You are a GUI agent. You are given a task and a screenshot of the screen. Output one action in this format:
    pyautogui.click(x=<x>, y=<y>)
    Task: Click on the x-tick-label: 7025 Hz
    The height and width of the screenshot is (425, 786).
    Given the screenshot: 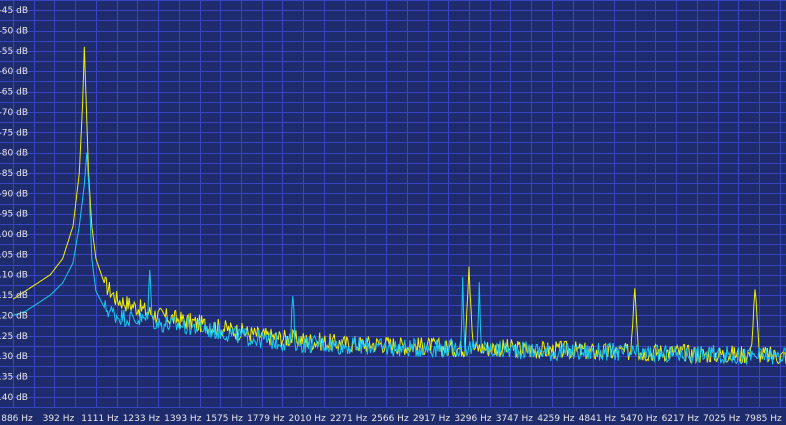 What is the action you would take?
    pyautogui.click(x=722, y=419)
    